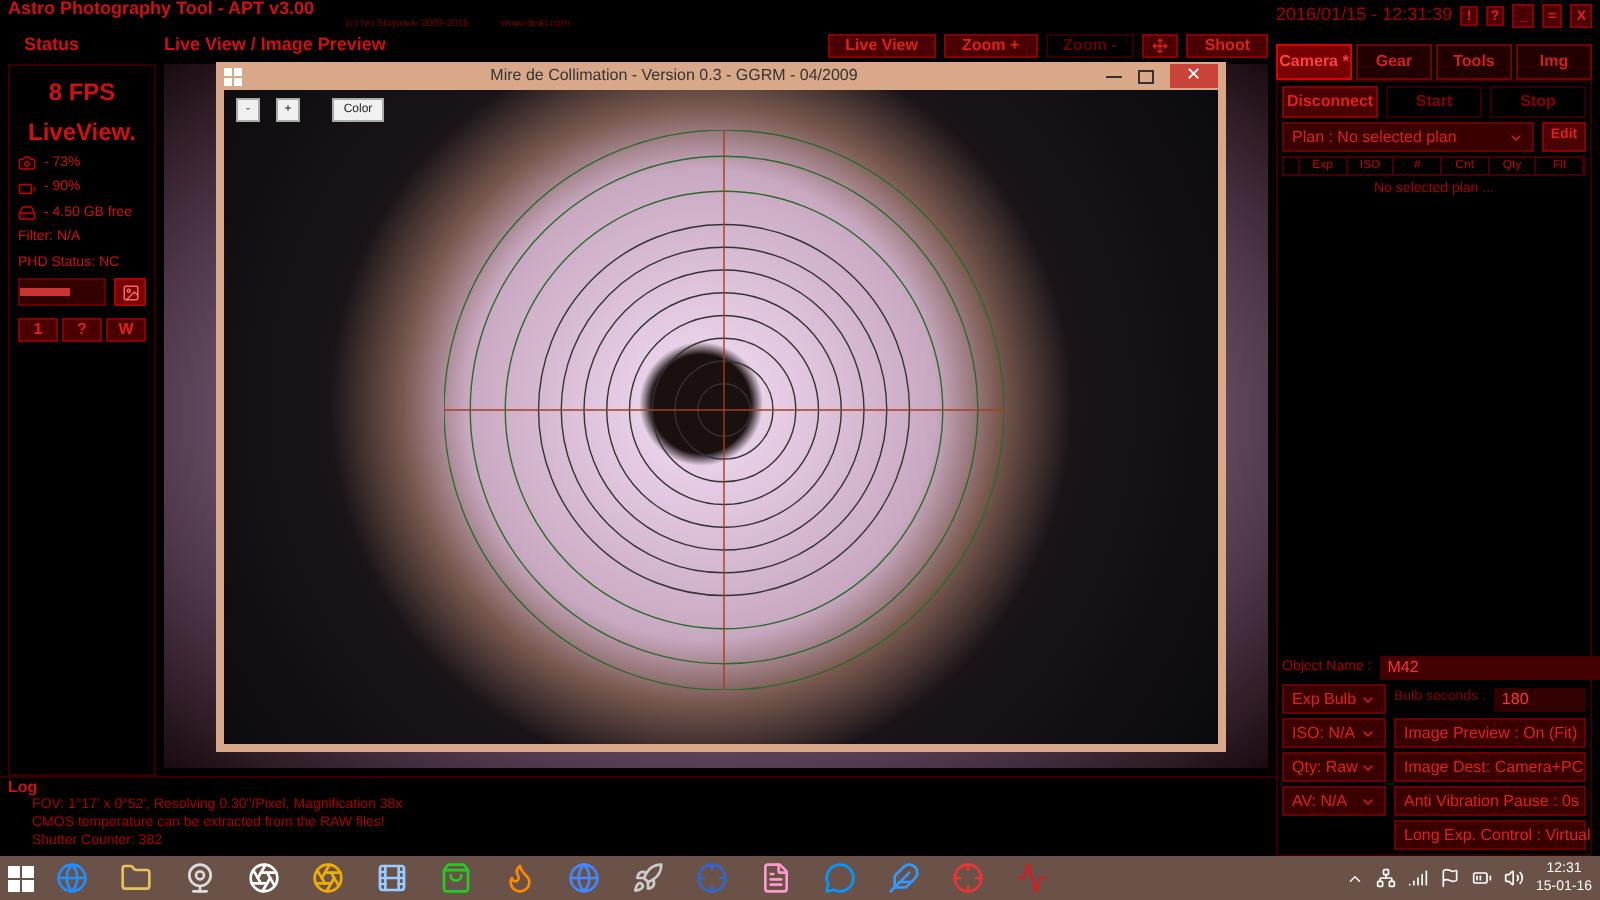 The width and height of the screenshot is (1600, 900). What do you see at coordinates (1364, 15) in the screenshot?
I see `datetime-text: 2016/01/15 - 12:31:39` at bounding box center [1364, 15].